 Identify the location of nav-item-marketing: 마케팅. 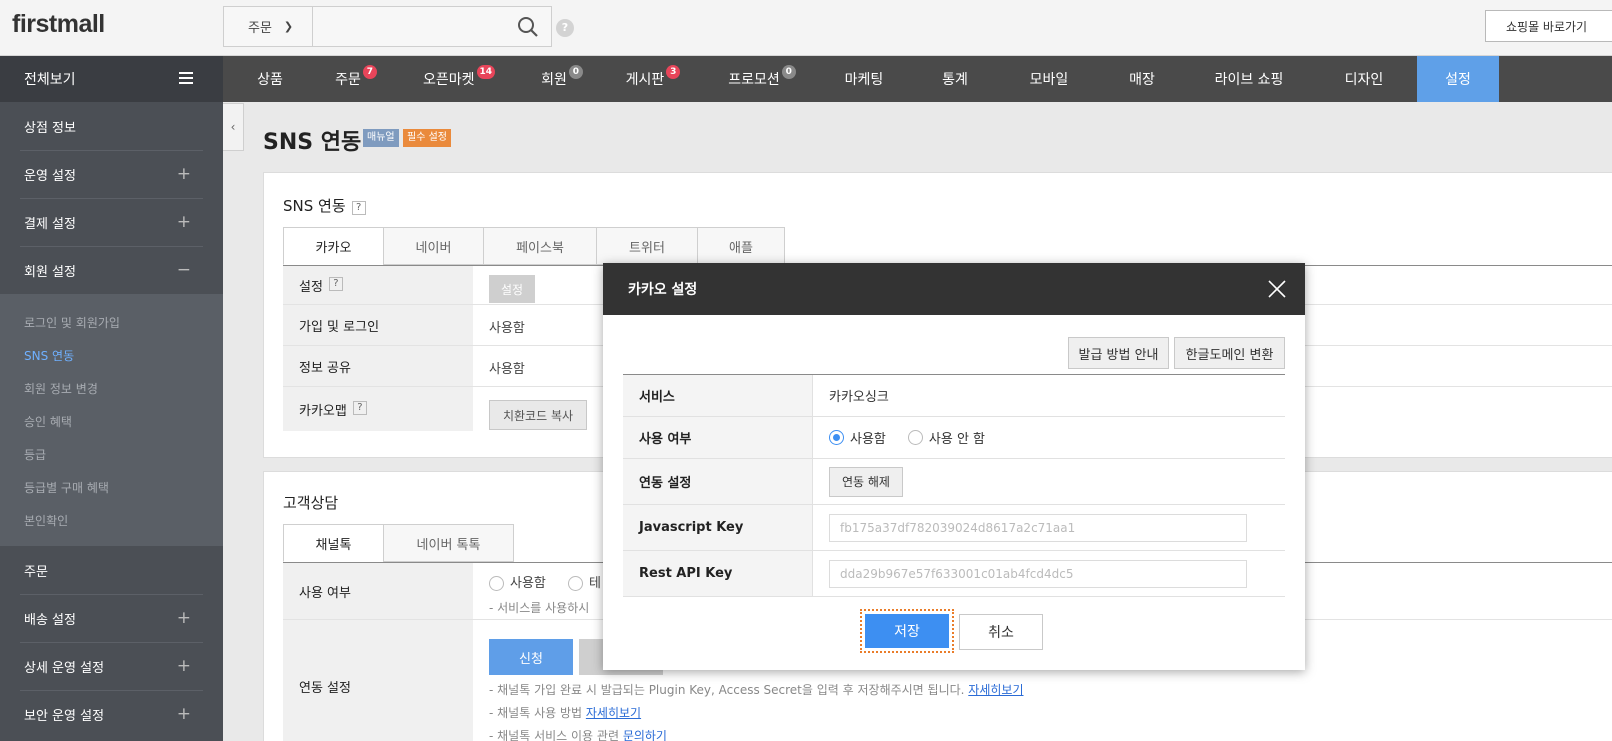
(864, 79).